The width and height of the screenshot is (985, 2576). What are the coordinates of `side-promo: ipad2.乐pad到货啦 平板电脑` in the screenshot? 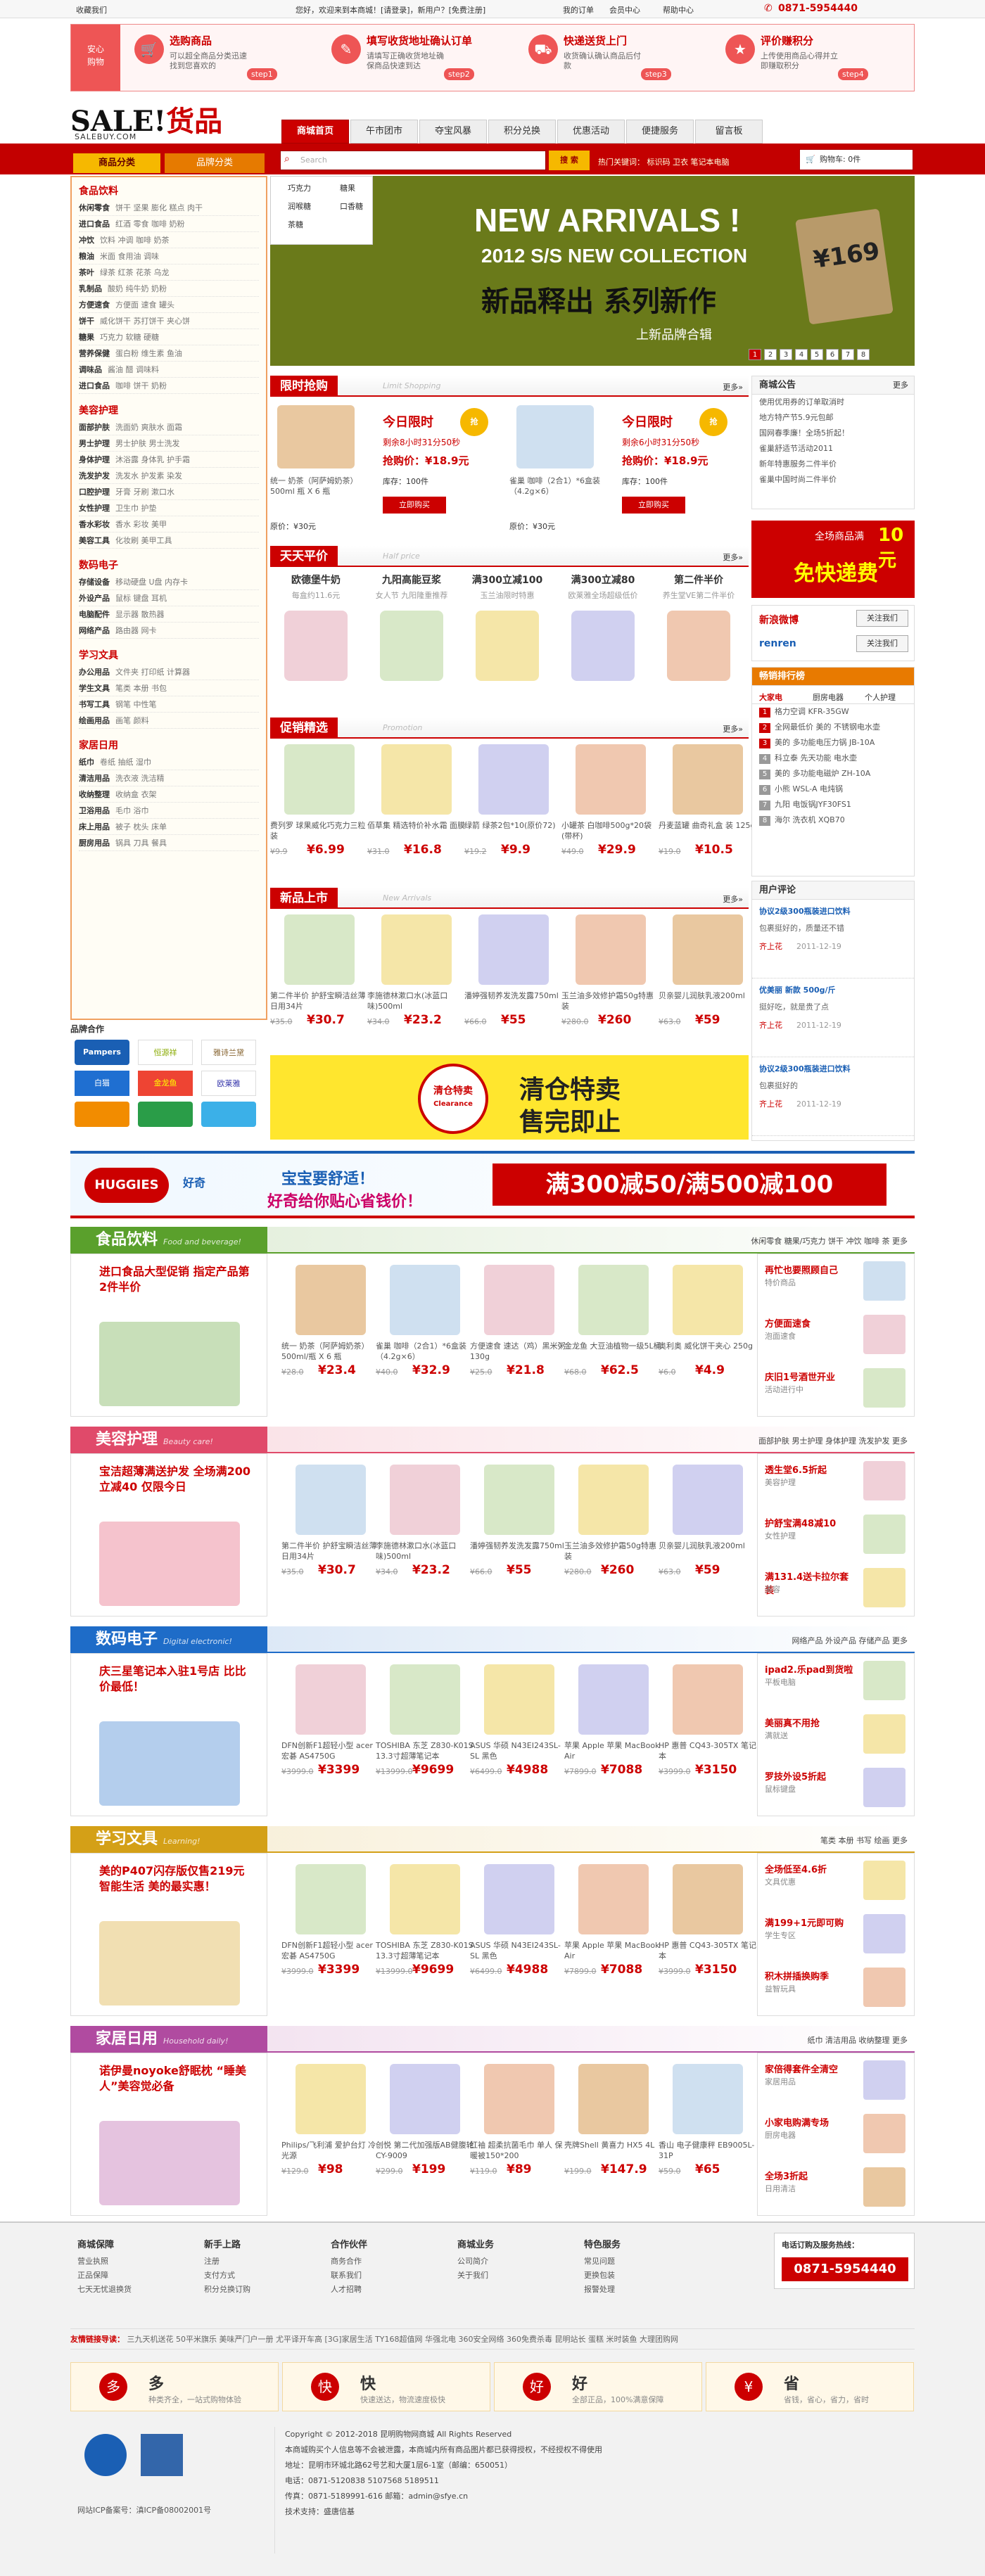 It's located at (837, 1682).